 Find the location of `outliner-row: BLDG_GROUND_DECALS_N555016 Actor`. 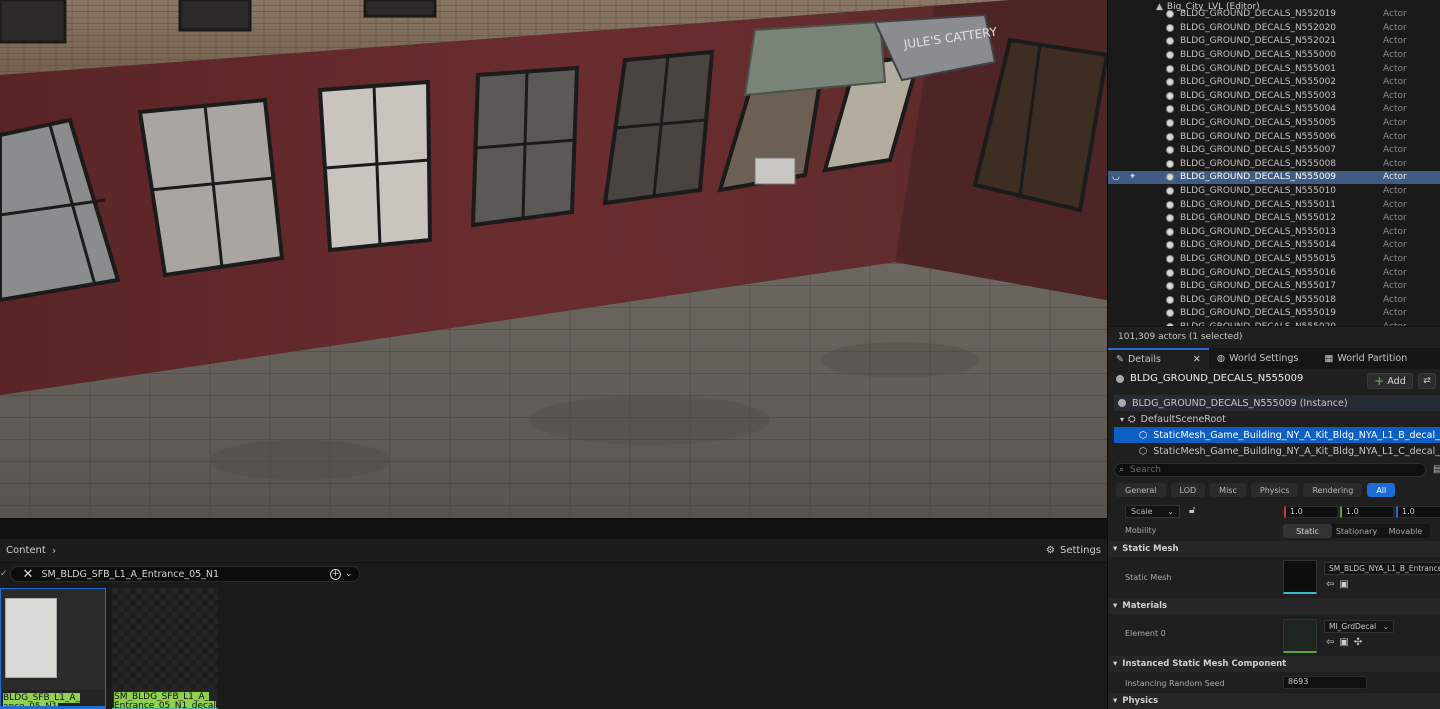

outliner-row: BLDG_GROUND_DECALS_N555016 Actor is located at coordinates (1274, 273).